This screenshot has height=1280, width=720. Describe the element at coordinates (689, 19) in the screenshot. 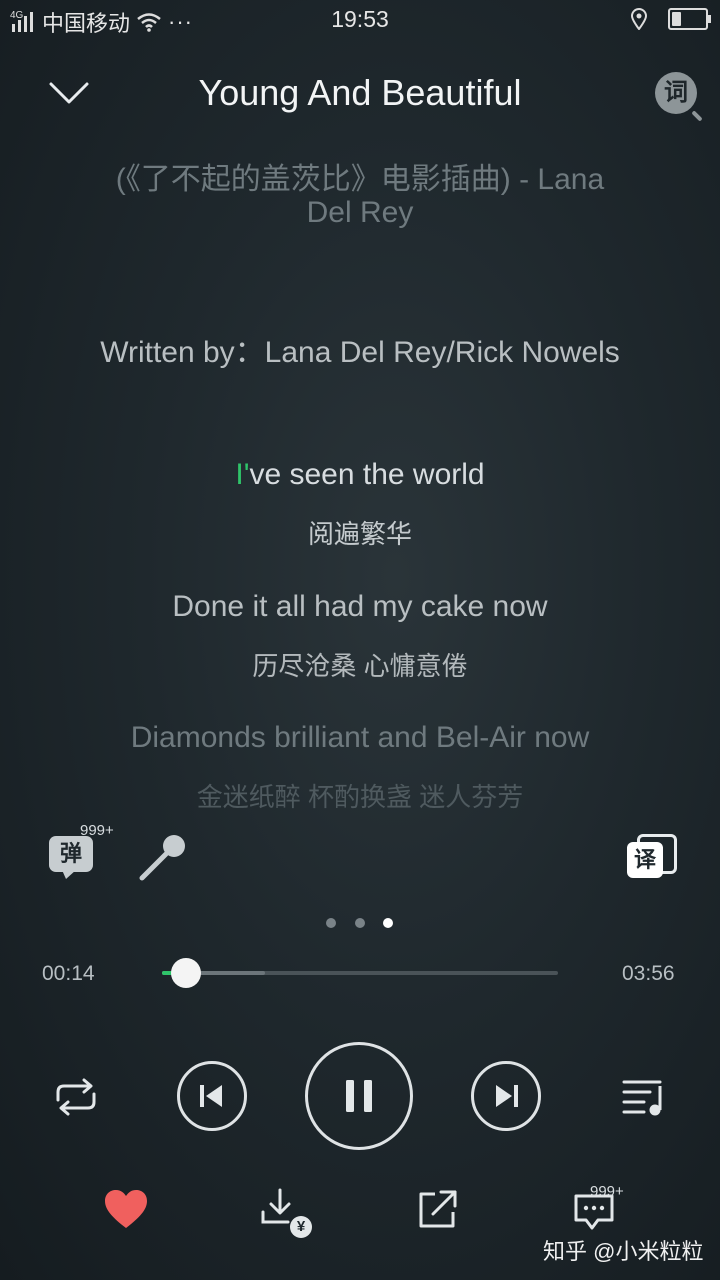

I see `battery-icon` at that location.